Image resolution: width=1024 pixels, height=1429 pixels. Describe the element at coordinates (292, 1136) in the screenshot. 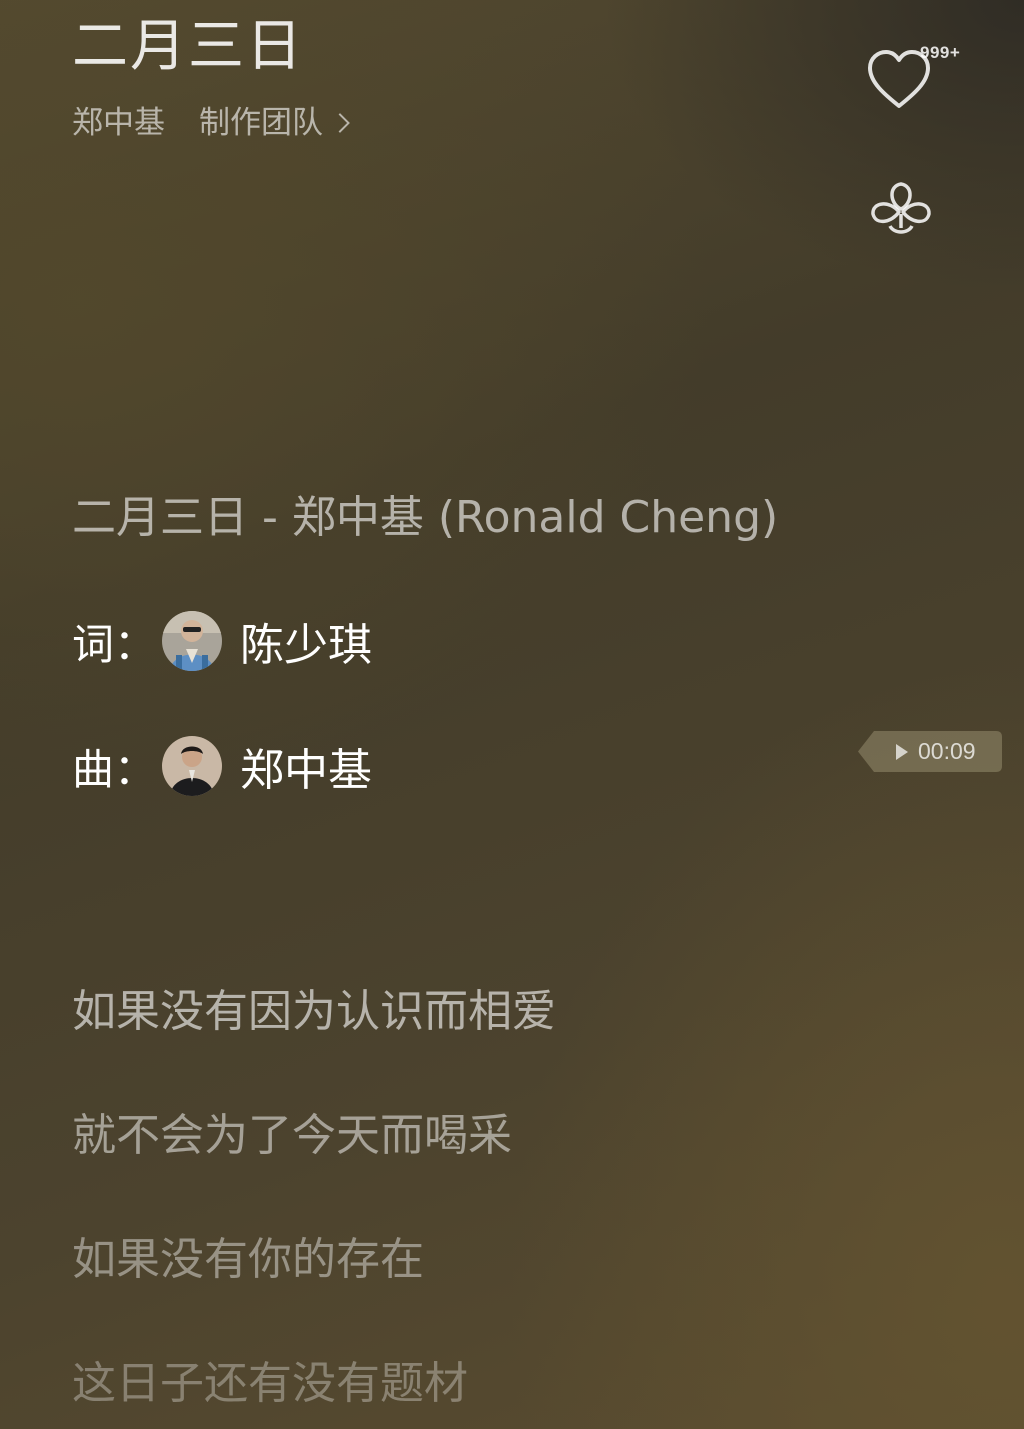

I see `lyric-line: 就不会为了今天而喝采` at that location.